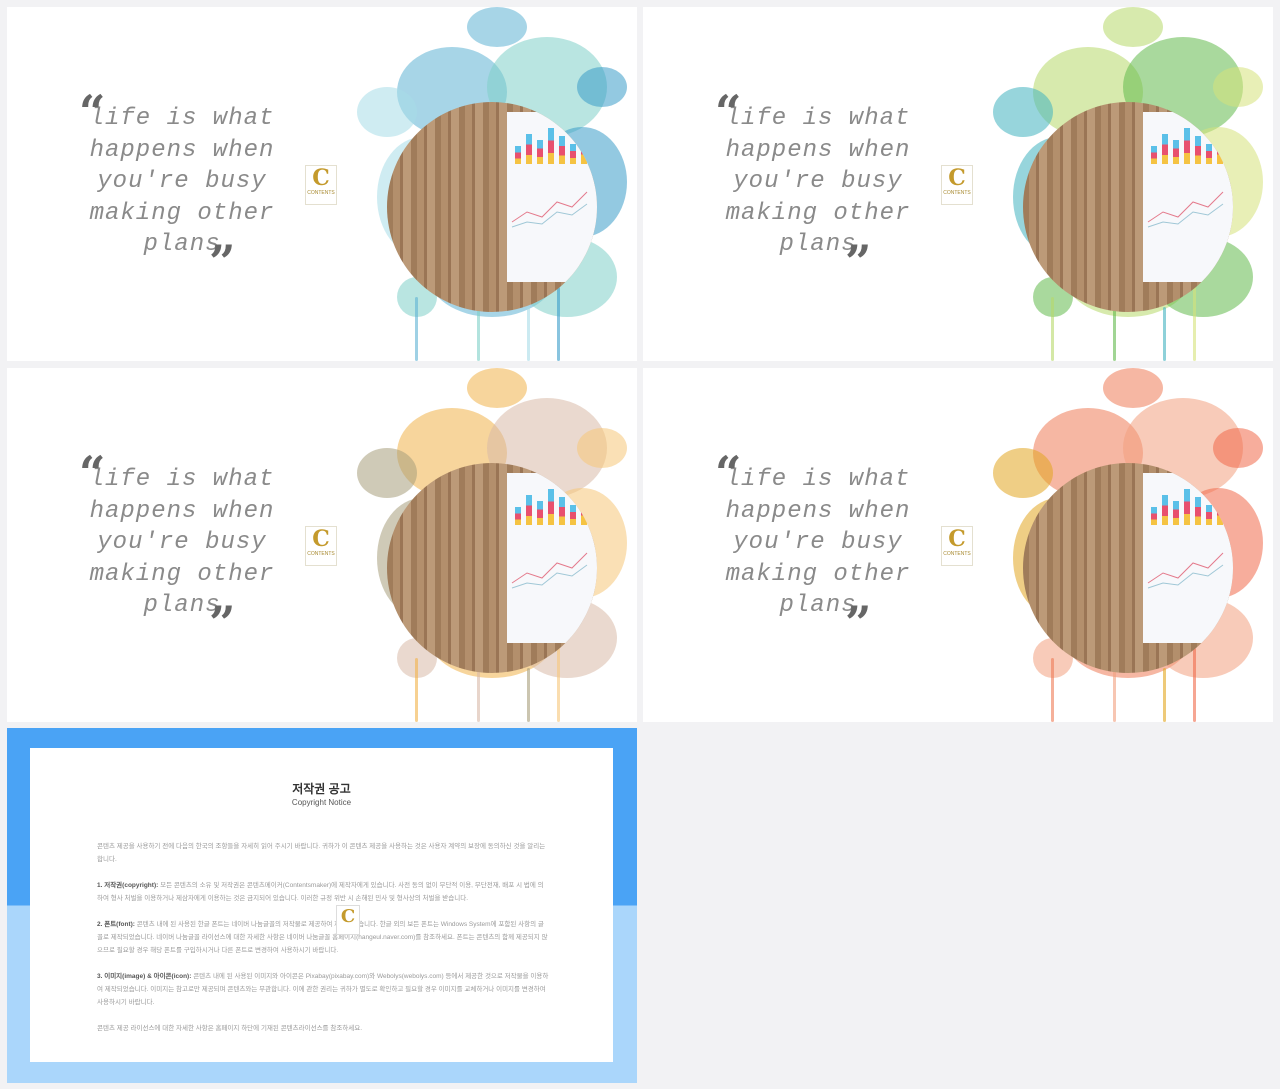 The image size is (1280, 1089). What do you see at coordinates (348, 920) in the screenshot?
I see `contents-logo: C` at bounding box center [348, 920].